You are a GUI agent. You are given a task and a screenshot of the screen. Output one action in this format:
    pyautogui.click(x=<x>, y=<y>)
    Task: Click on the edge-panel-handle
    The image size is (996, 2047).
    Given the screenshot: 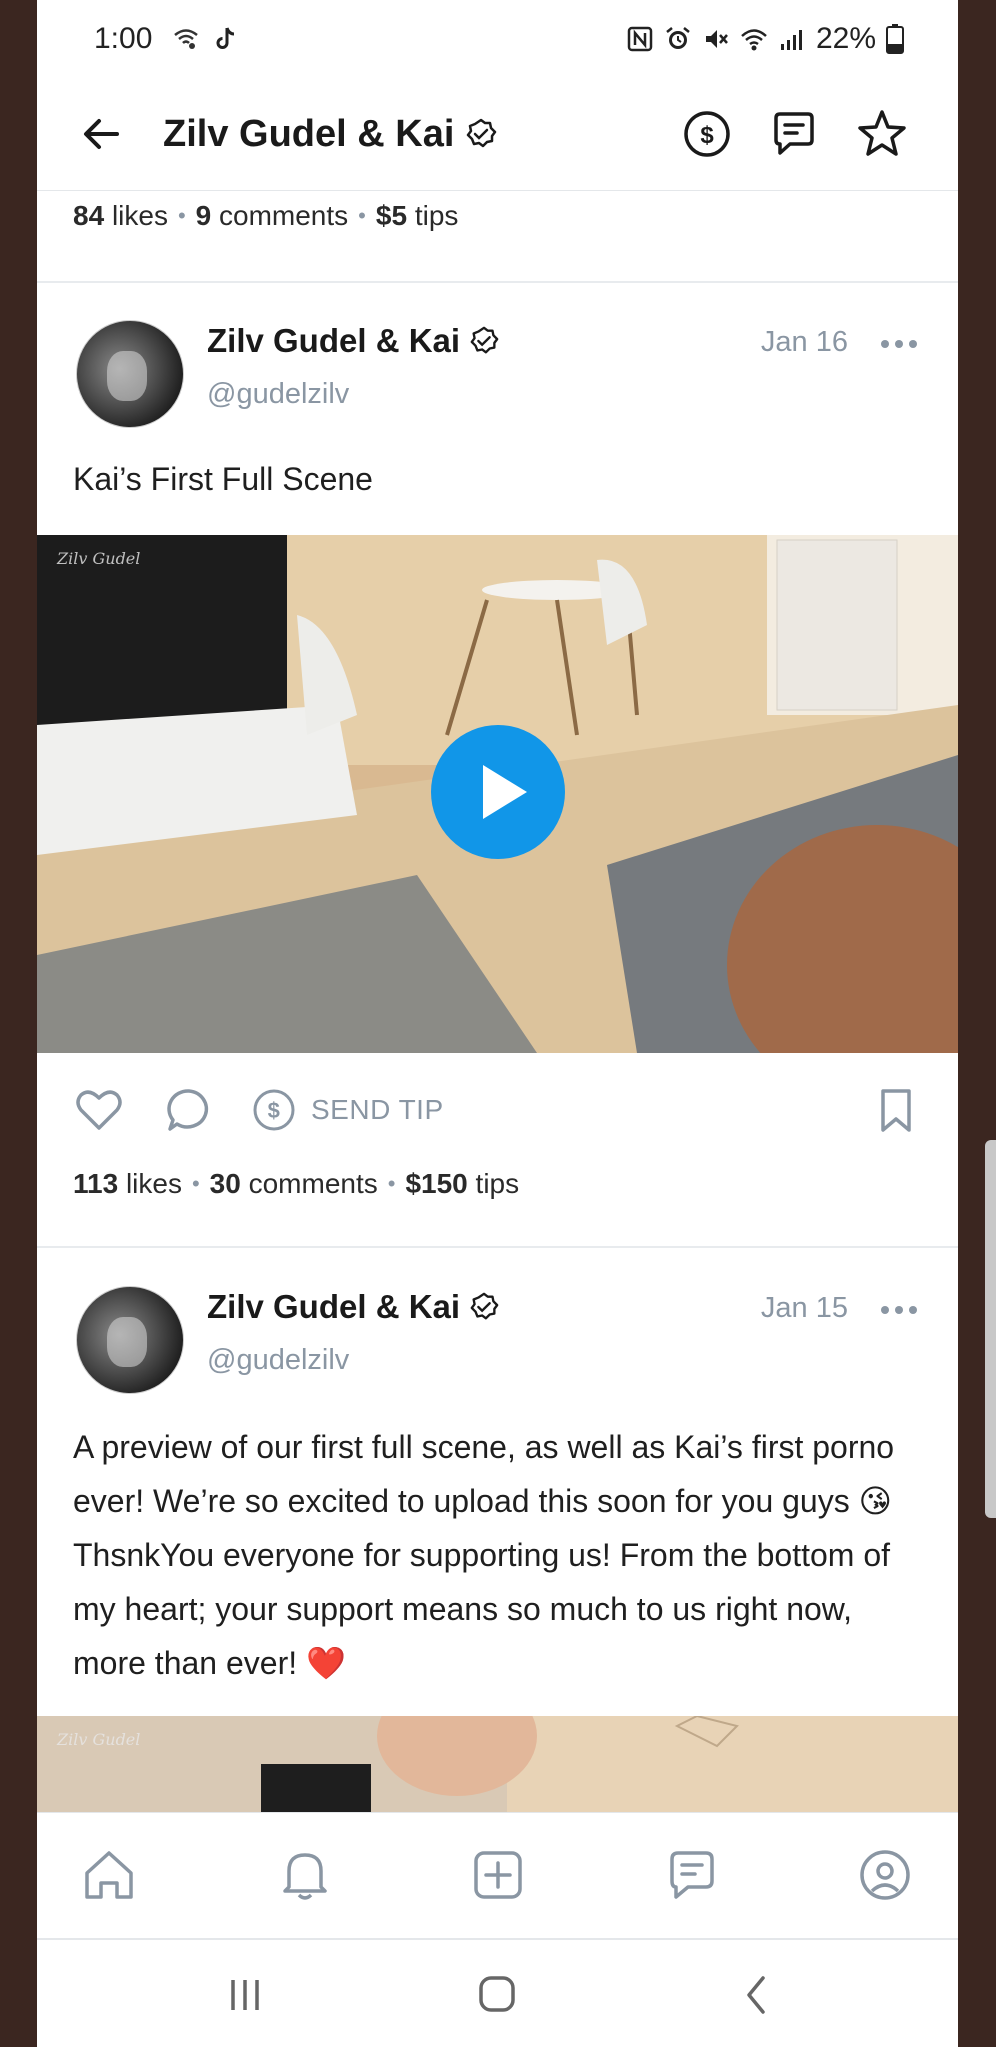 What is the action you would take?
    pyautogui.click(x=990, y=1329)
    